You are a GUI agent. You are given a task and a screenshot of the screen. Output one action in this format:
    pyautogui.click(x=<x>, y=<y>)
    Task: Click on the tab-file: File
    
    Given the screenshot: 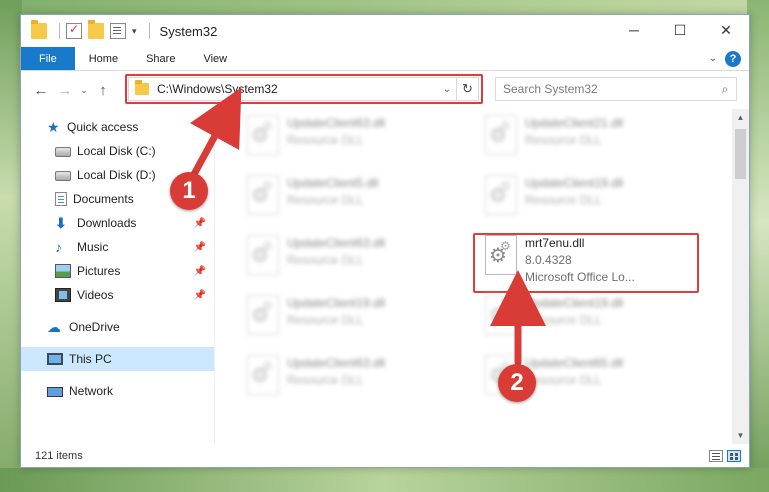 What is the action you would take?
    pyautogui.click(x=48, y=58)
    